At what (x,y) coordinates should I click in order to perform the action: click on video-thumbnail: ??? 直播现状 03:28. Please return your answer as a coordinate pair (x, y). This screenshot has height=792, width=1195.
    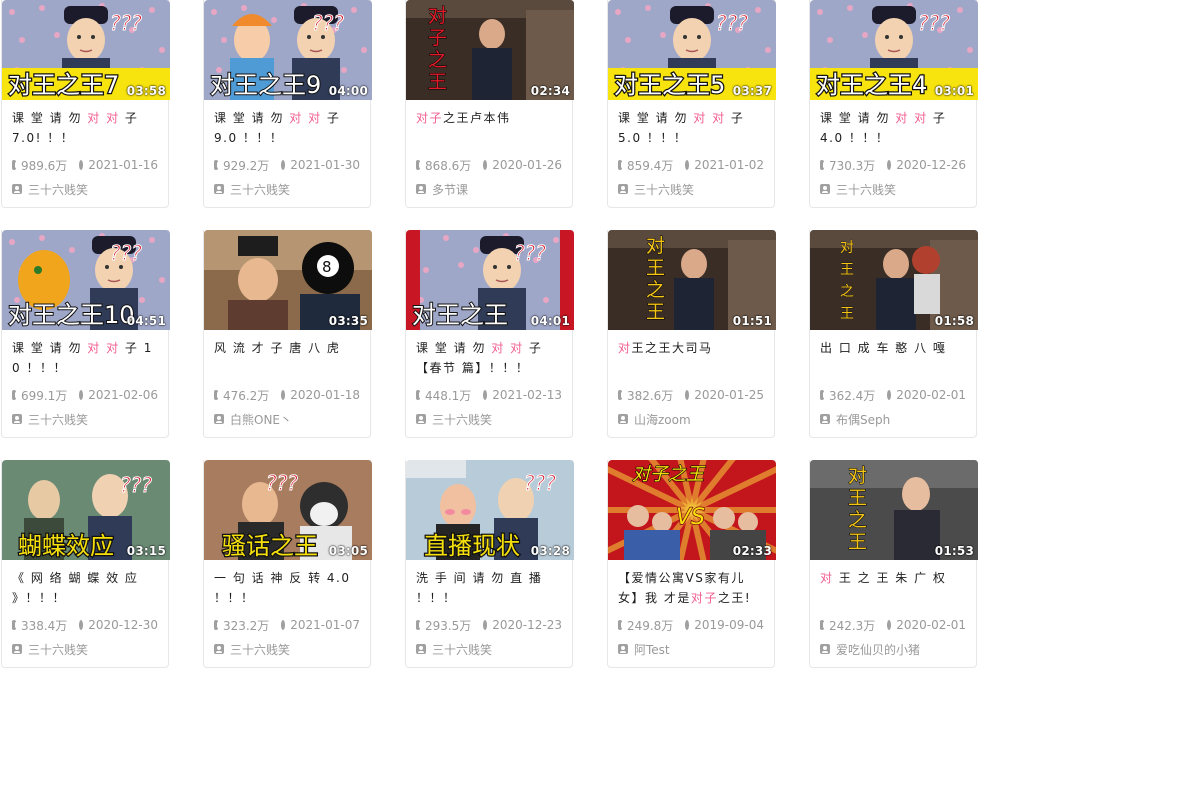
    Looking at the image, I should click on (490, 510).